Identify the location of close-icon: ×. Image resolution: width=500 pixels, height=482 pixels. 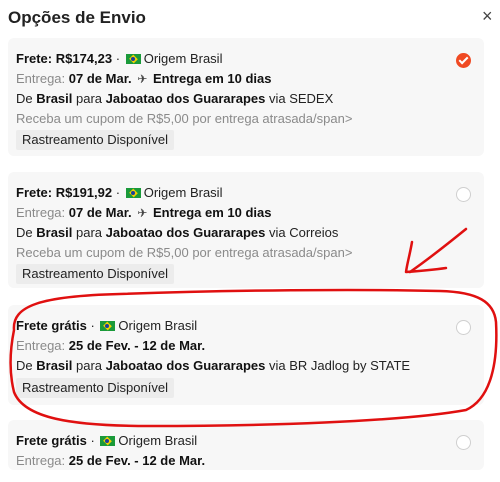
(487, 16).